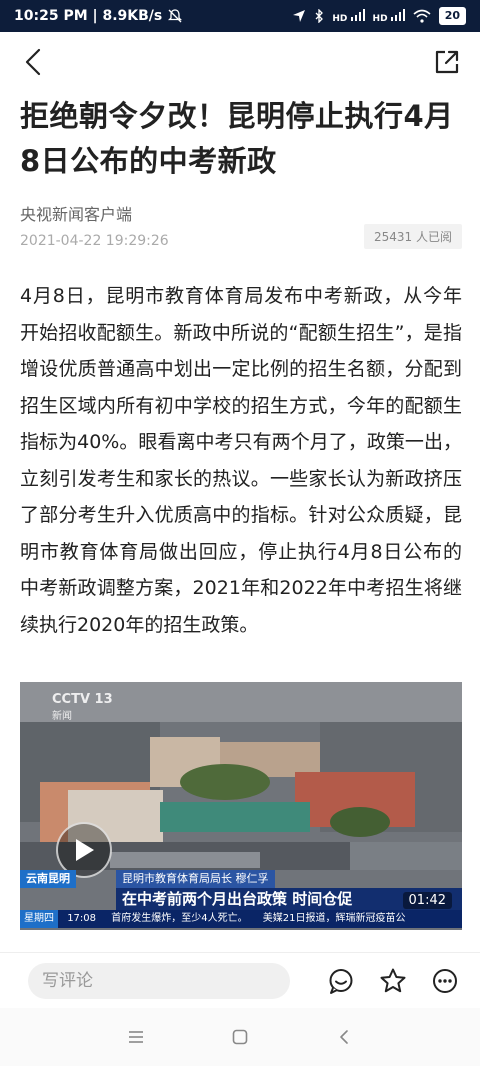 This screenshot has width=480, height=1066. I want to click on system-back-button, so click(344, 1037).